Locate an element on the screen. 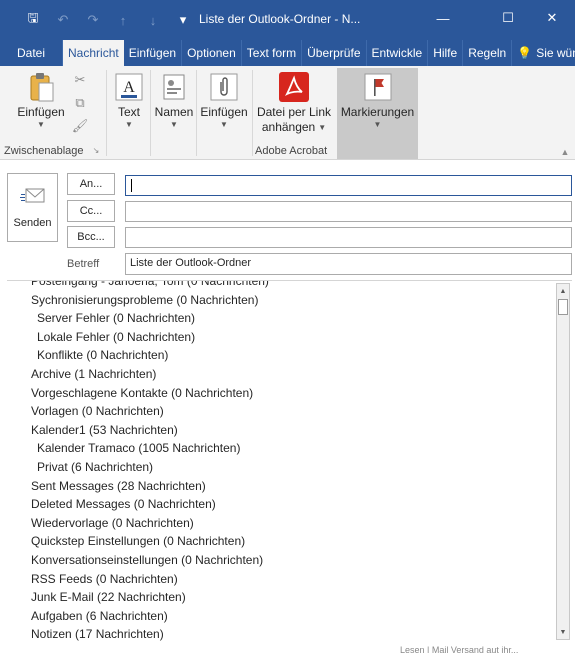 The width and height of the screenshot is (575, 653). copy-icon: ⧉ is located at coordinates (80, 103).